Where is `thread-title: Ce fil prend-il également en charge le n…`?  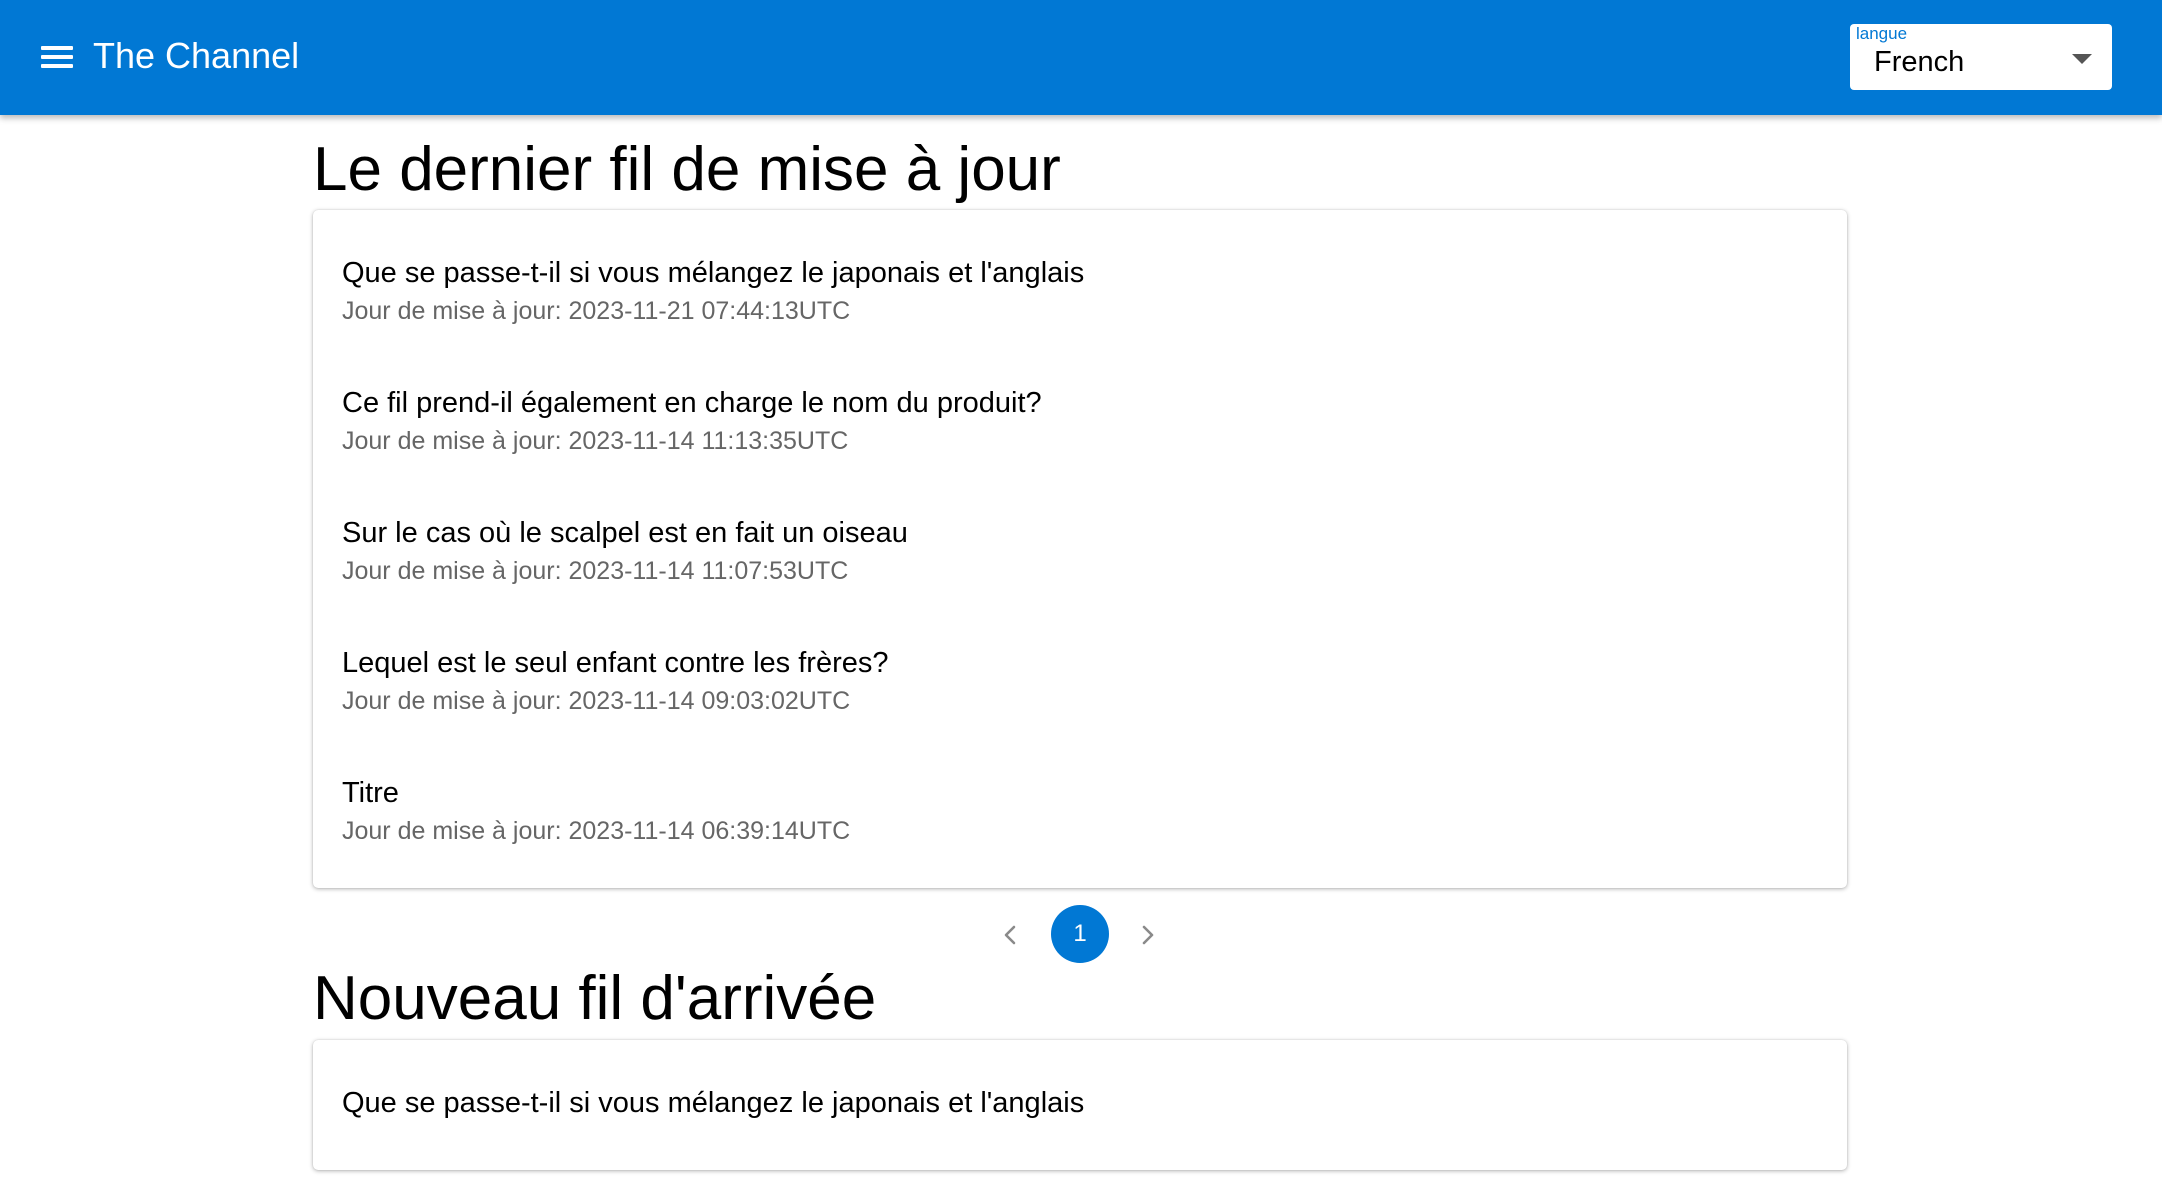
thread-title: Ce fil prend-il également en charge le n… is located at coordinates (692, 403).